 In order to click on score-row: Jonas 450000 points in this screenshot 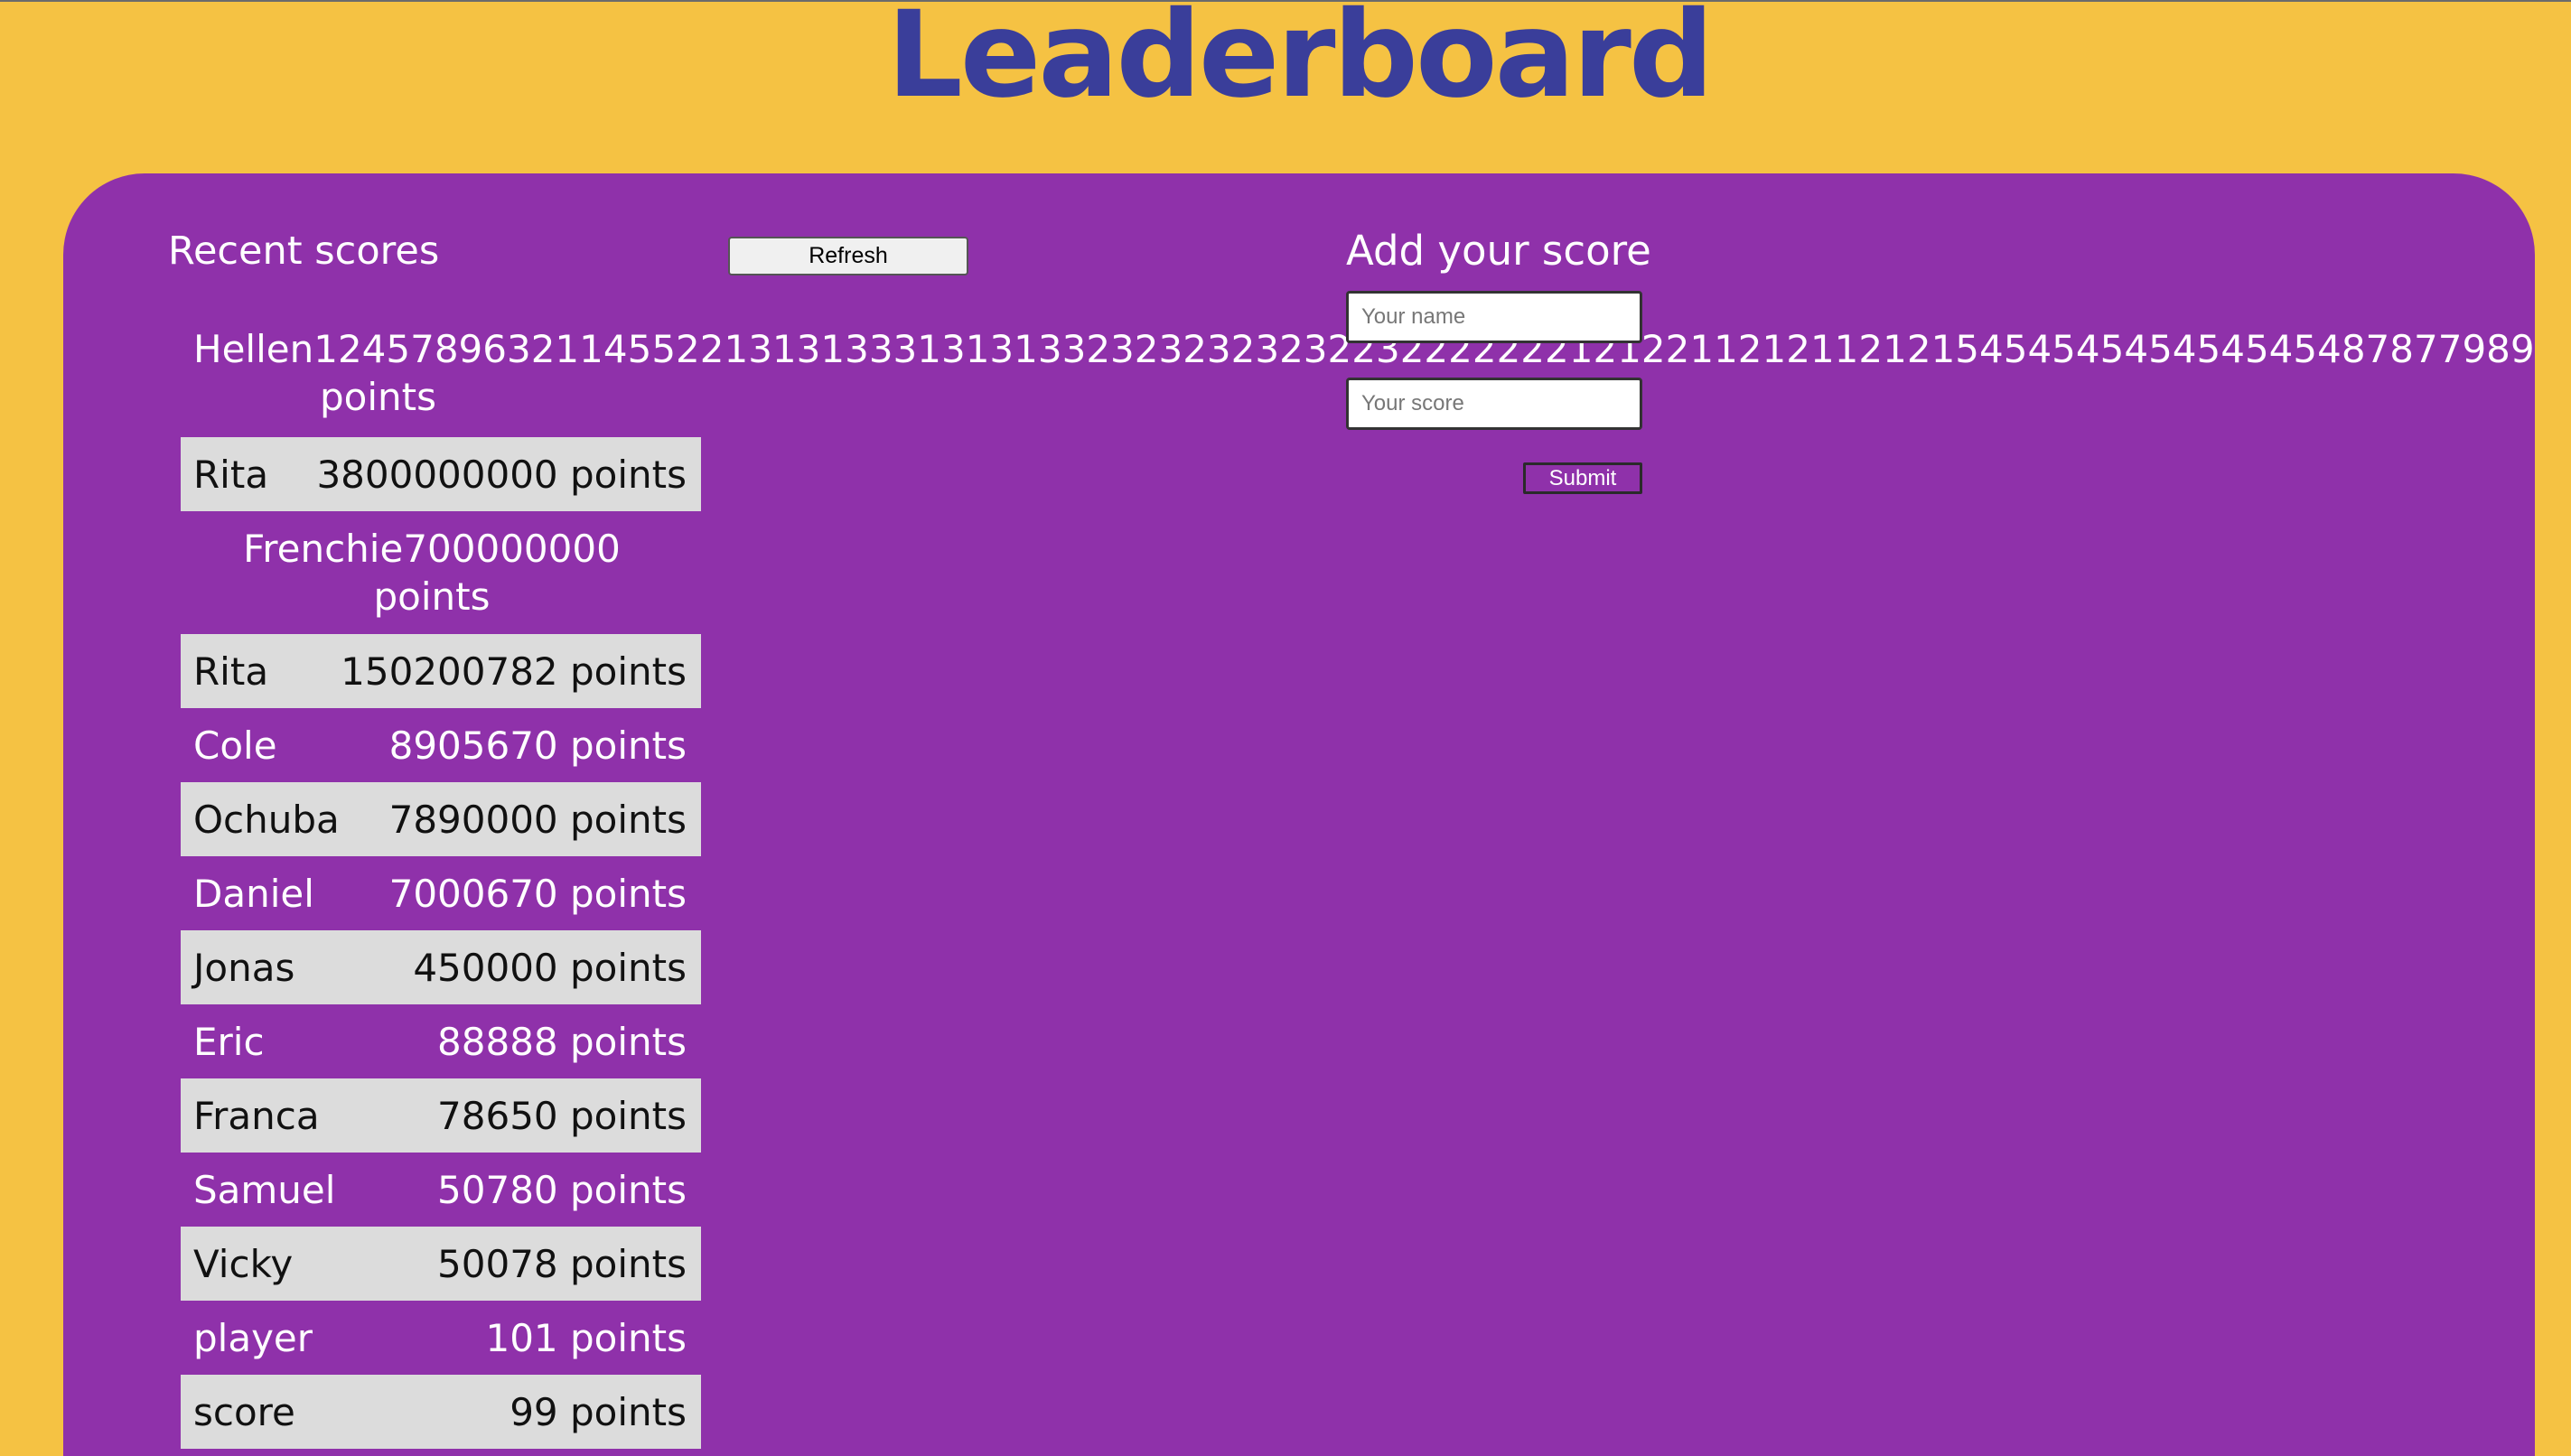, I will do `click(441, 967)`.